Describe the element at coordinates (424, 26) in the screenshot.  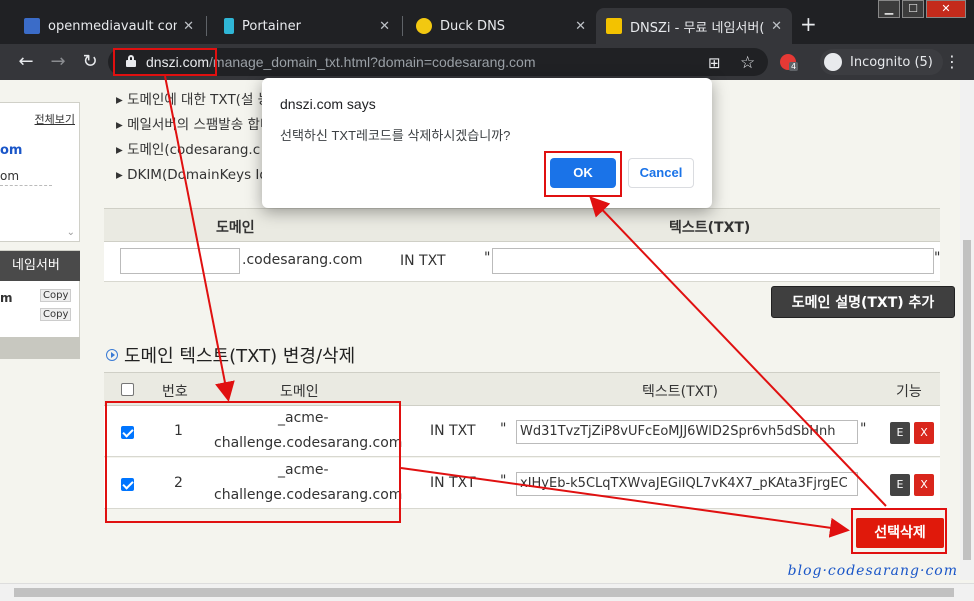
I see `duckdns-favicon-icon` at that location.